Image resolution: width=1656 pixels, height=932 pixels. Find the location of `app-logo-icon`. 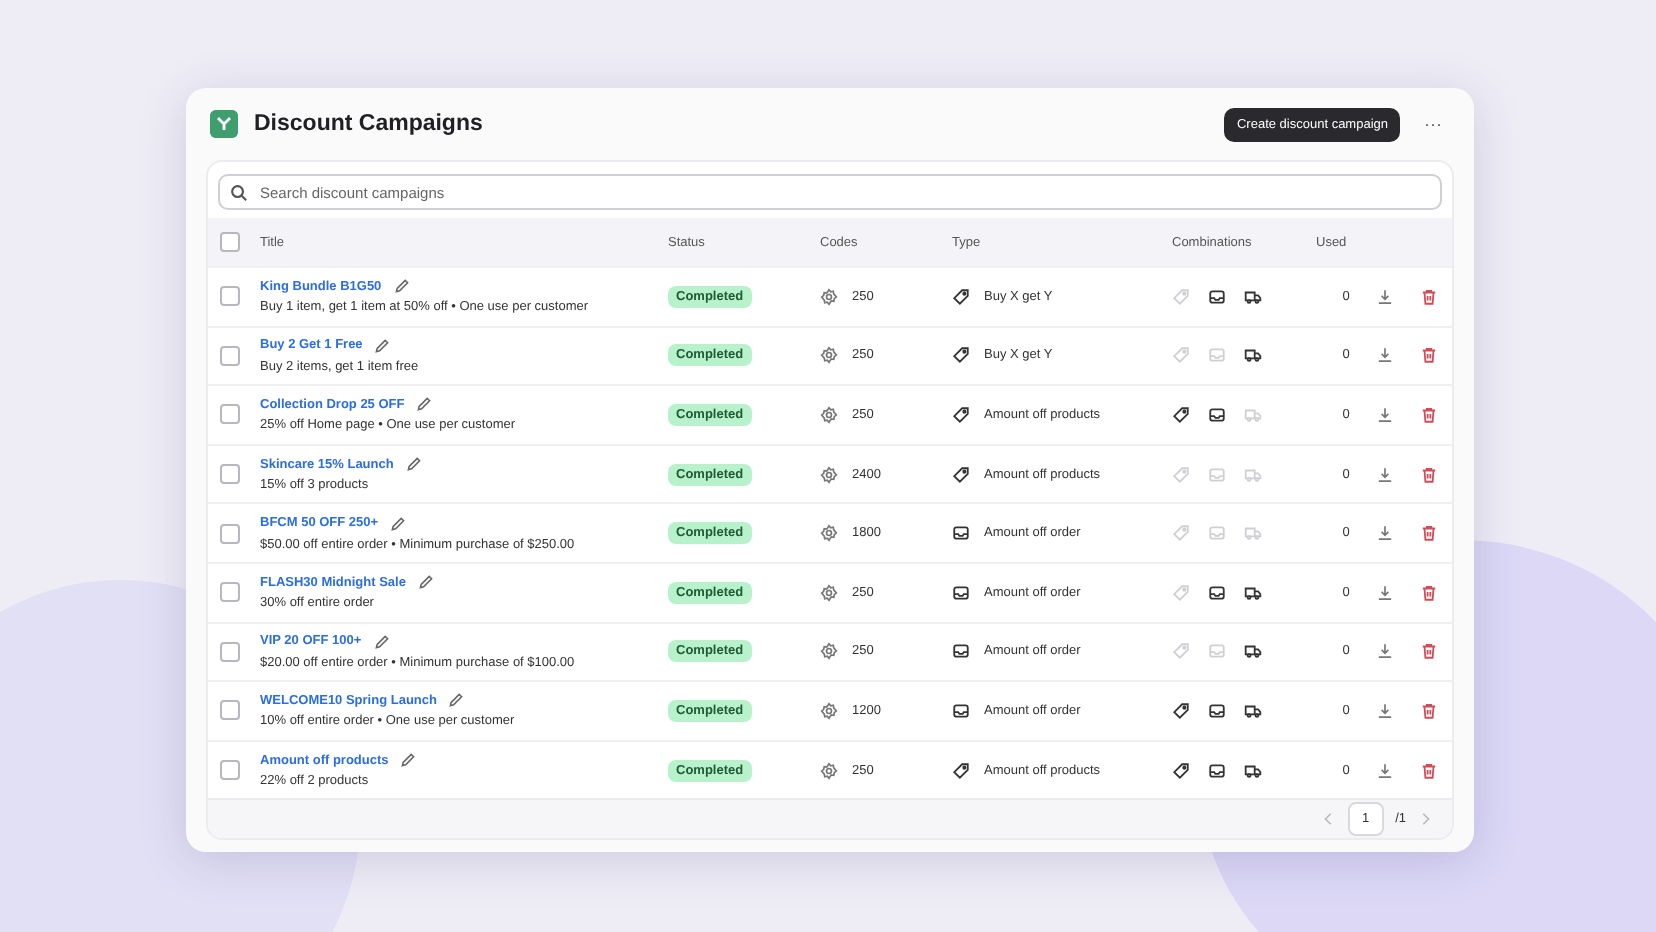

app-logo-icon is located at coordinates (224, 124).